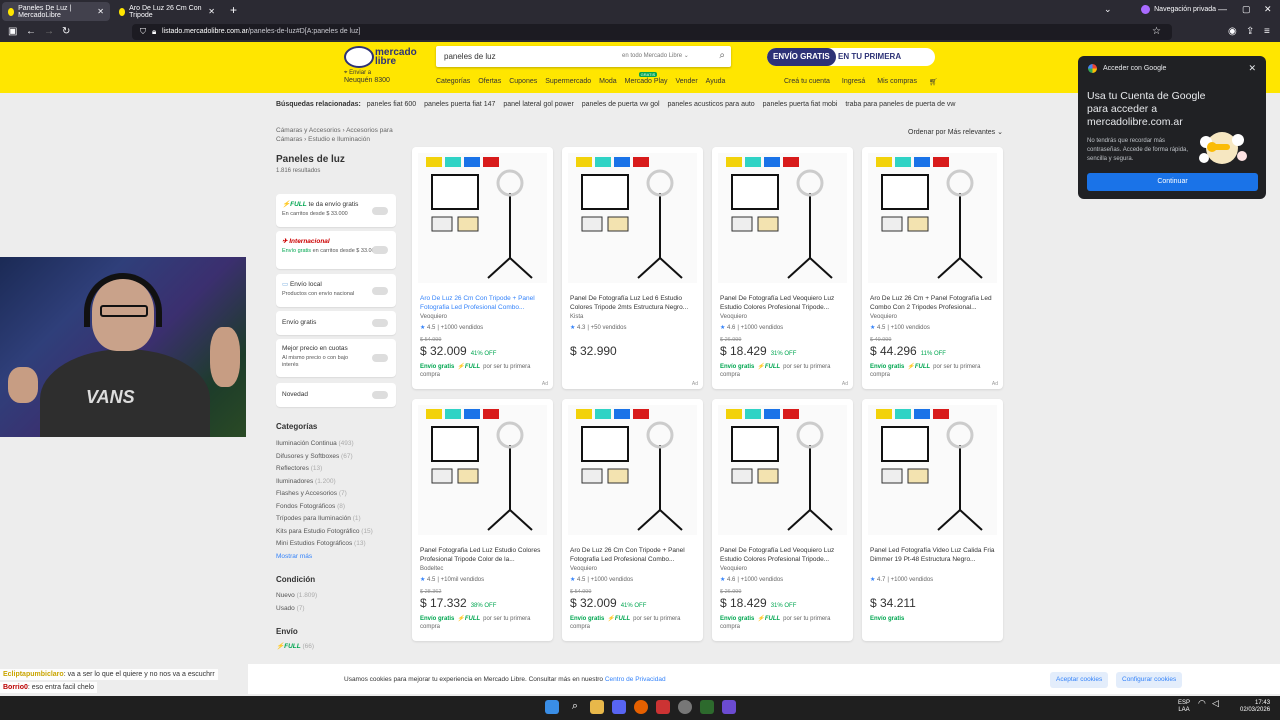 This screenshot has height=720, width=1280. What do you see at coordinates (49, 31) in the screenshot?
I see `forward-icon: →` at bounding box center [49, 31].